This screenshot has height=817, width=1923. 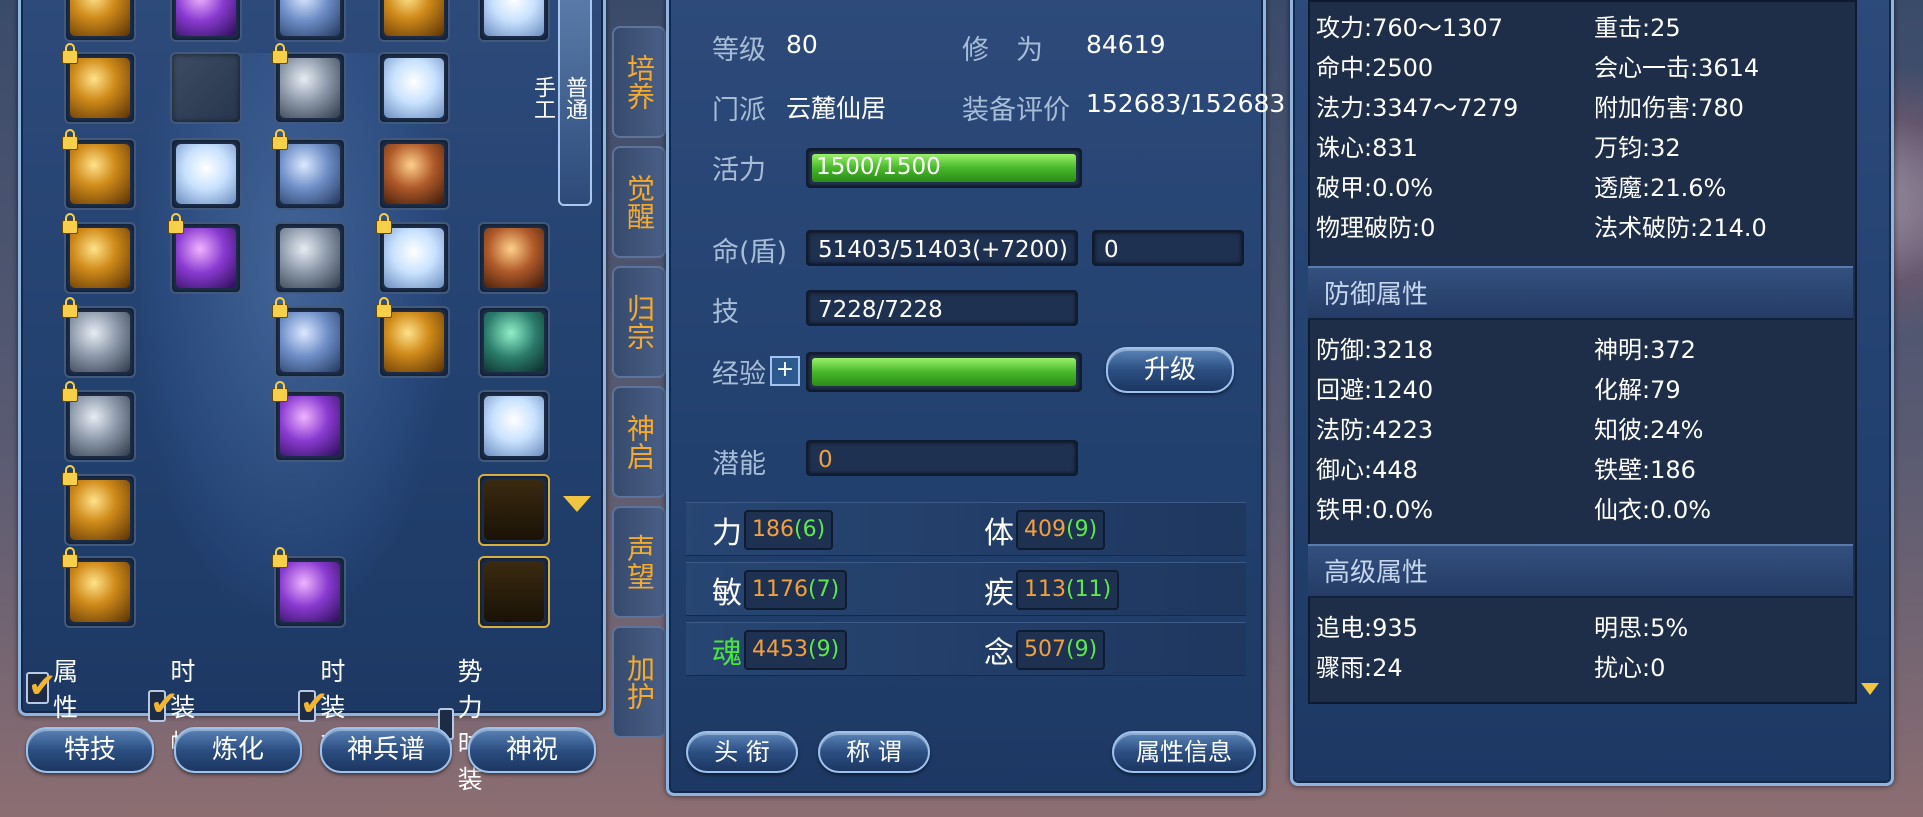 What do you see at coordinates (468, 724) in the screenshot?
I see `checkbox-faction-fashion: 势力时装` at bounding box center [468, 724].